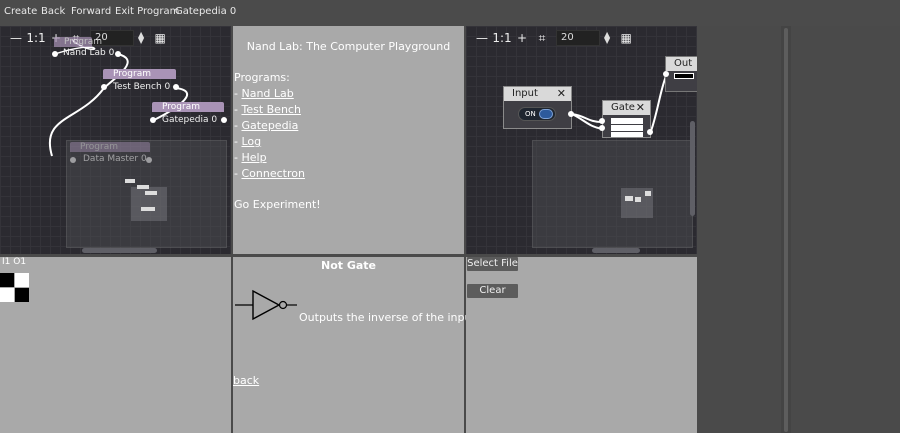 Image resolution: width=900 pixels, height=433 pixels. I want to click on snap-value-input: 20, so click(578, 38).